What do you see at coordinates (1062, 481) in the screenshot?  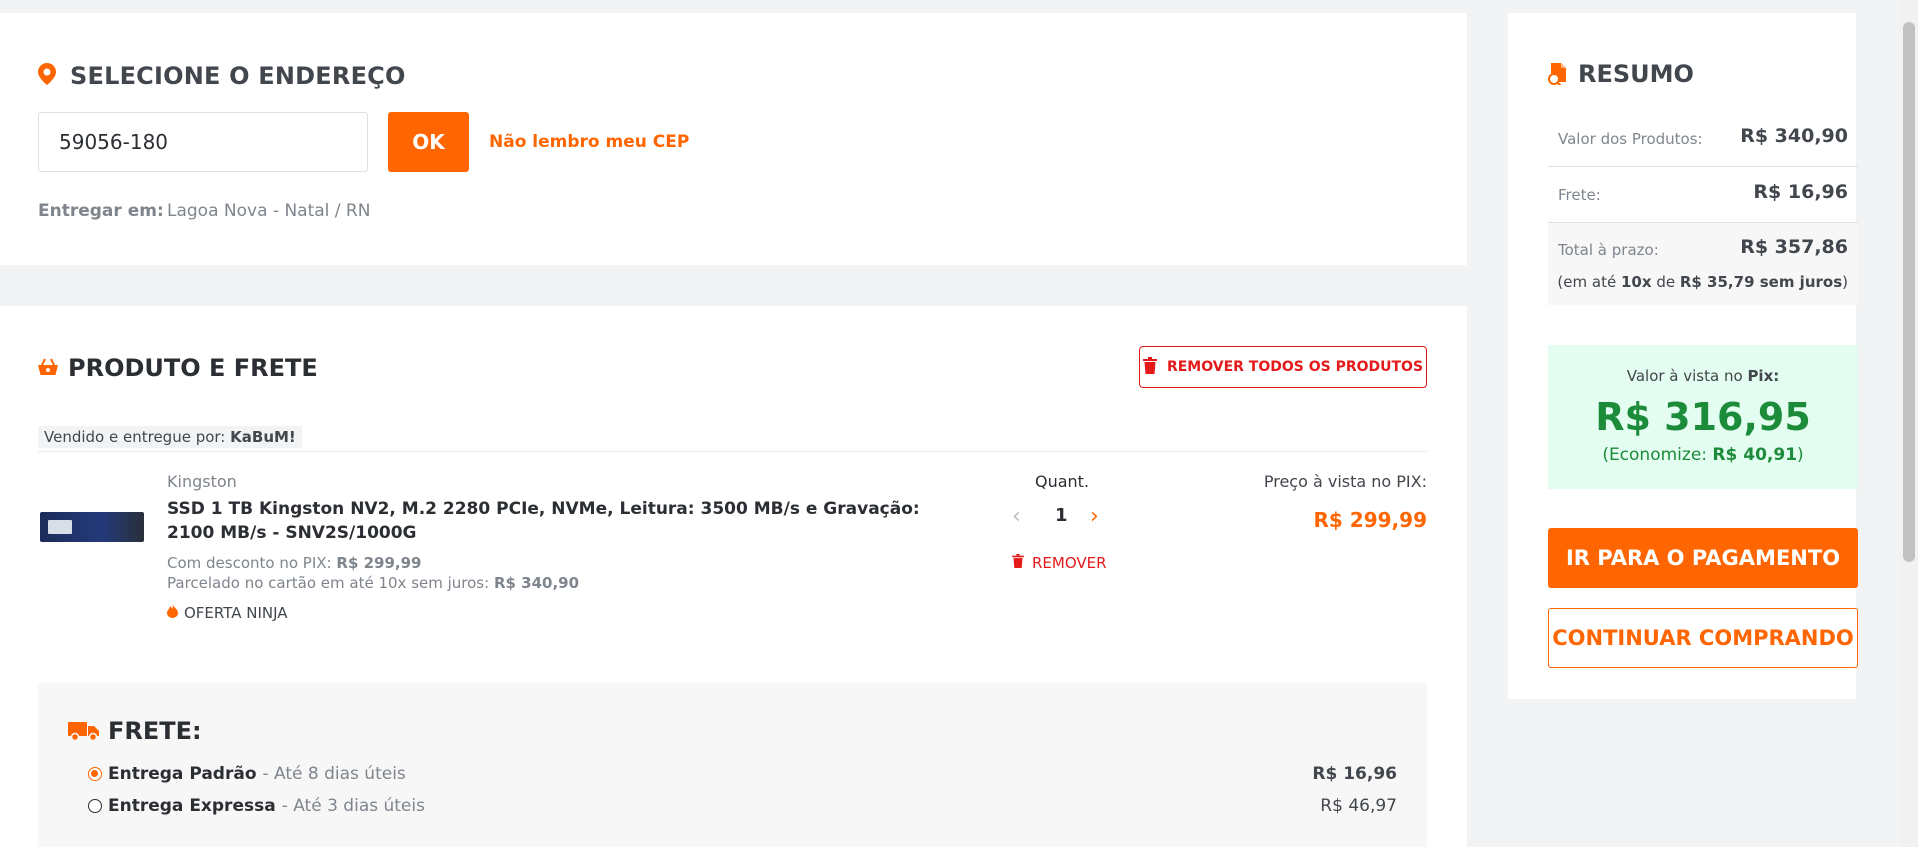 I see `quantity-label: Quant.` at bounding box center [1062, 481].